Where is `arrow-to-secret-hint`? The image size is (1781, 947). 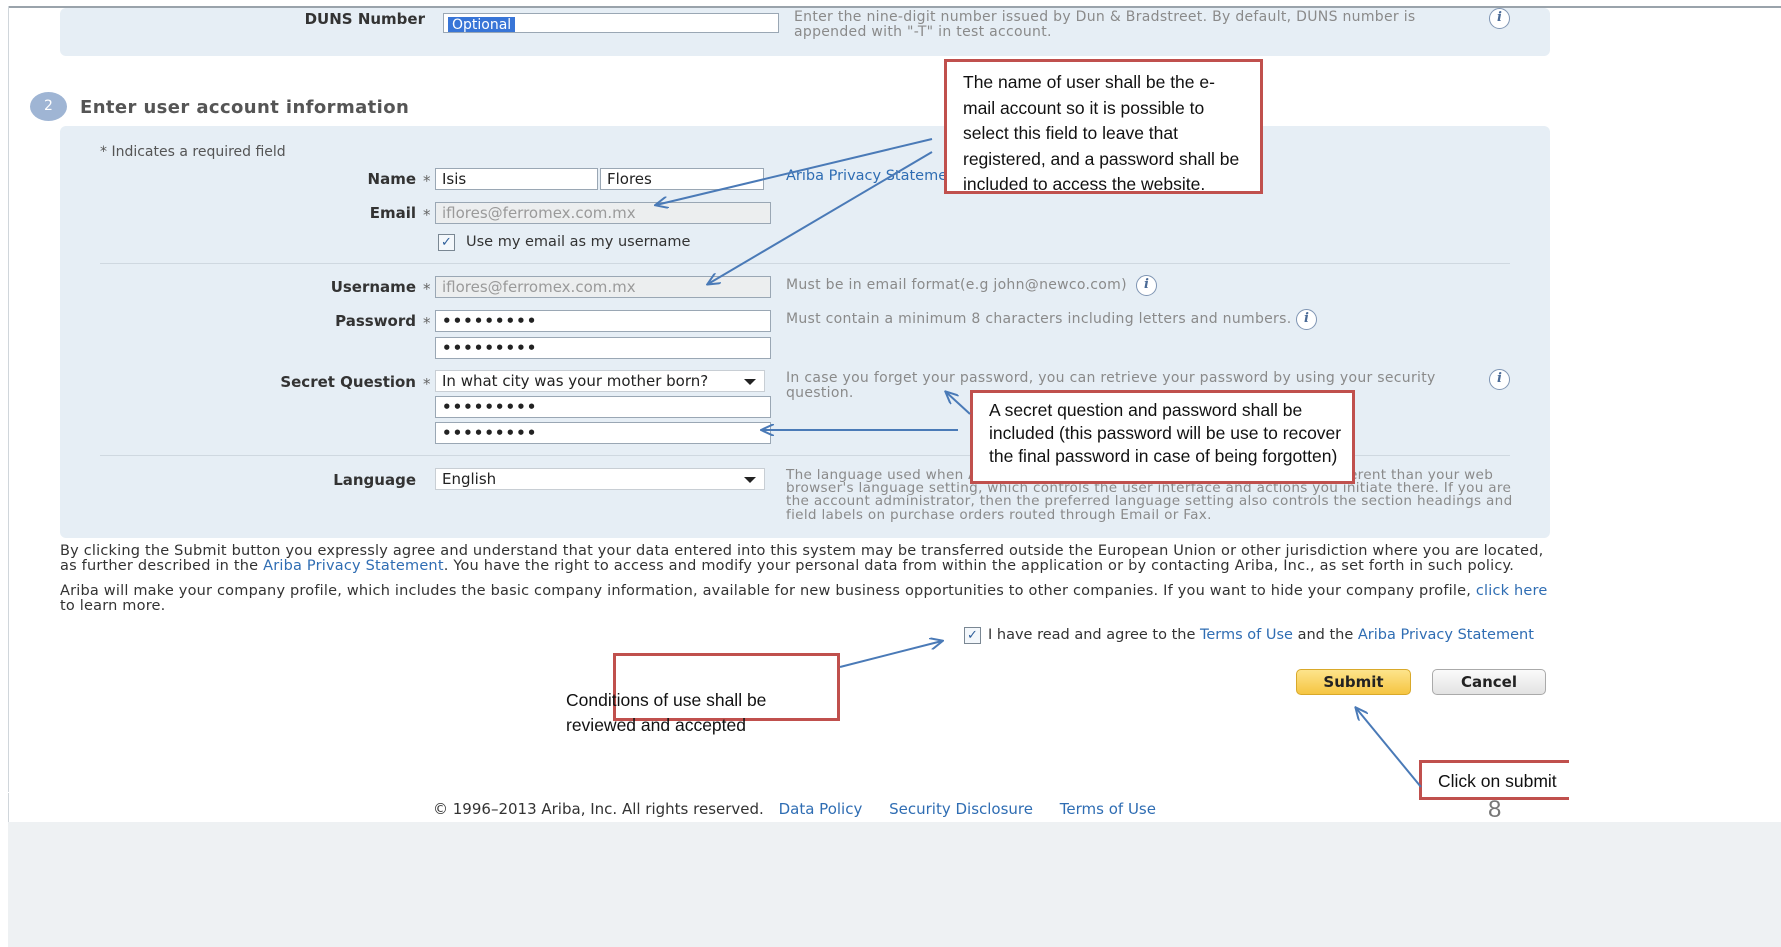
arrow-to-secret-hint is located at coordinates (958, 403).